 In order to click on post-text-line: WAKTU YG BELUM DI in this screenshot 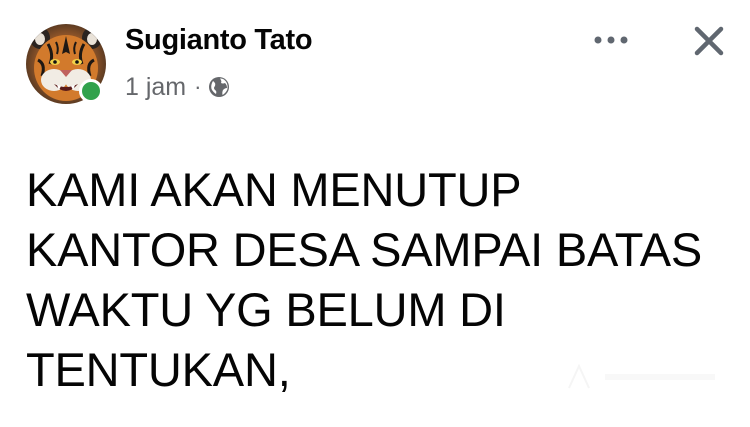, I will do `click(266, 309)`.